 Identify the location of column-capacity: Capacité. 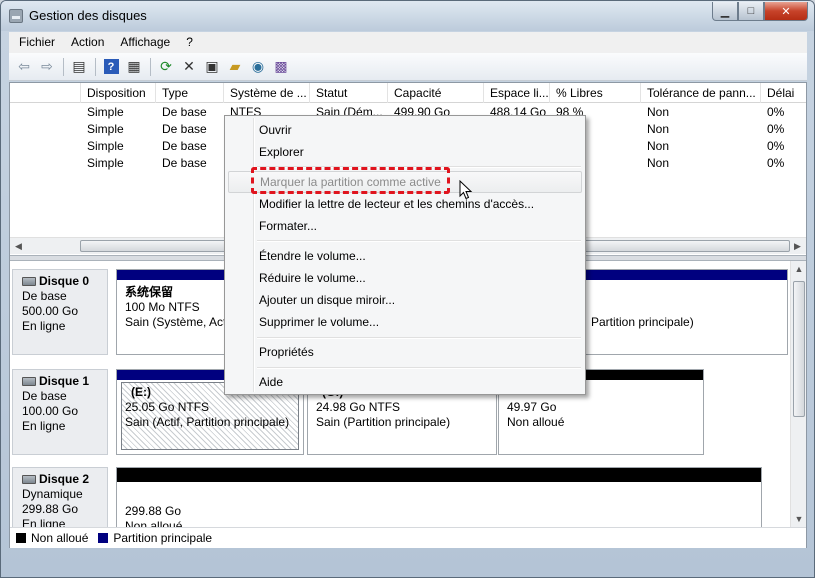
(436, 93).